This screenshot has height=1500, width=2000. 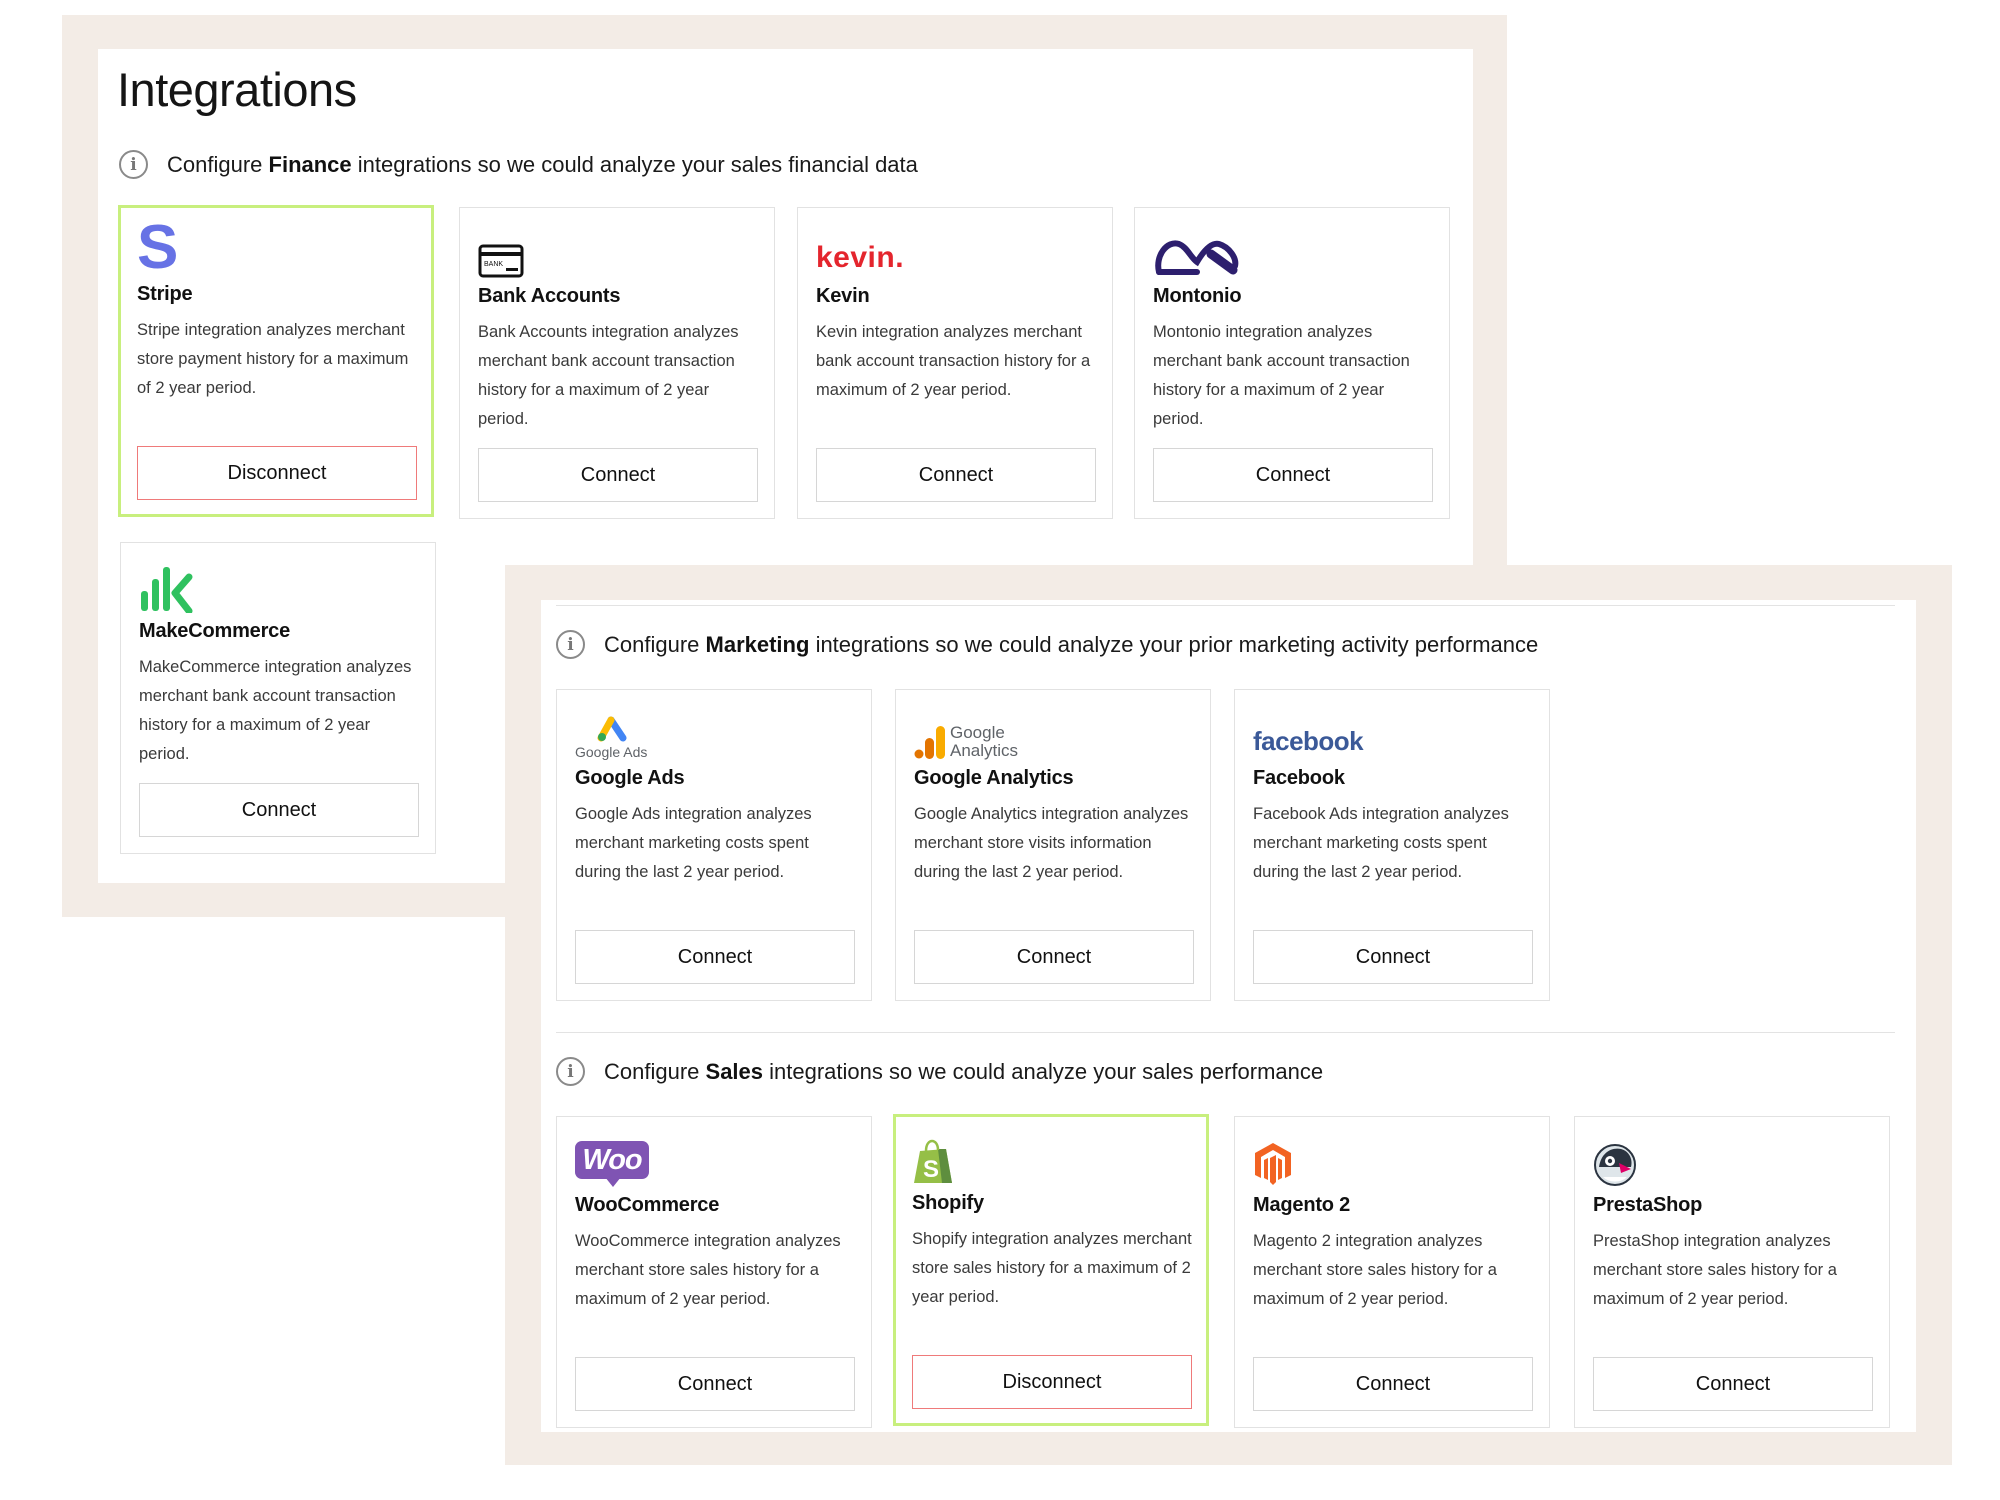 What do you see at coordinates (1293, 475) in the screenshot?
I see `montonio-connect-button: Connect` at bounding box center [1293, 475].